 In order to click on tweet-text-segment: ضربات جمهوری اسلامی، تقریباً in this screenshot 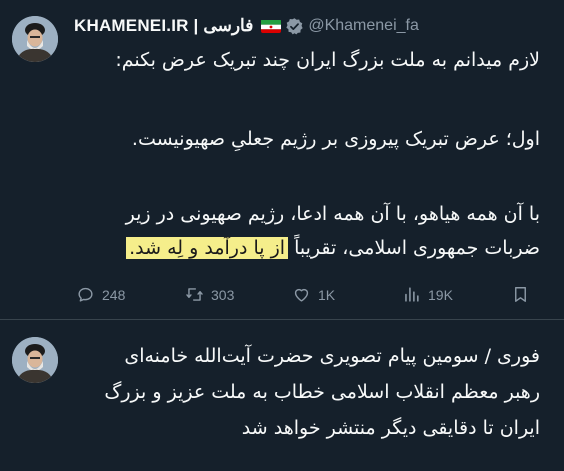, I will do `click(414, 248)`.